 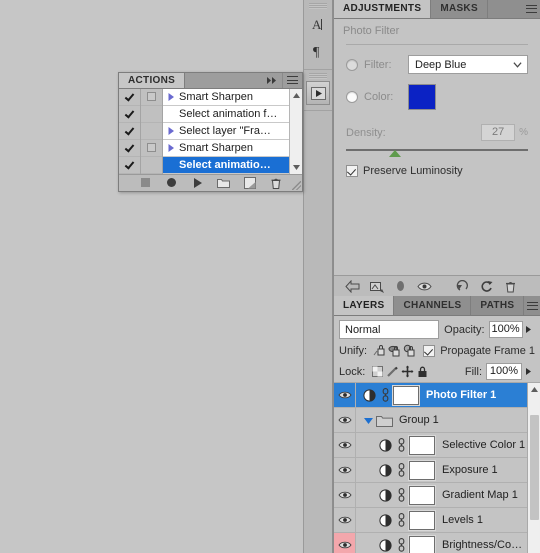 I want to click on layer-row: Exposure 1, so click(x=437, y=470).